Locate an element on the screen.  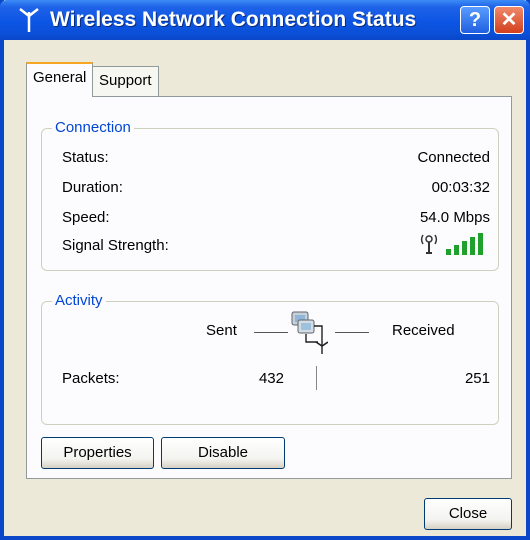
properties-button: Properties is located at coordinates (97, 453).